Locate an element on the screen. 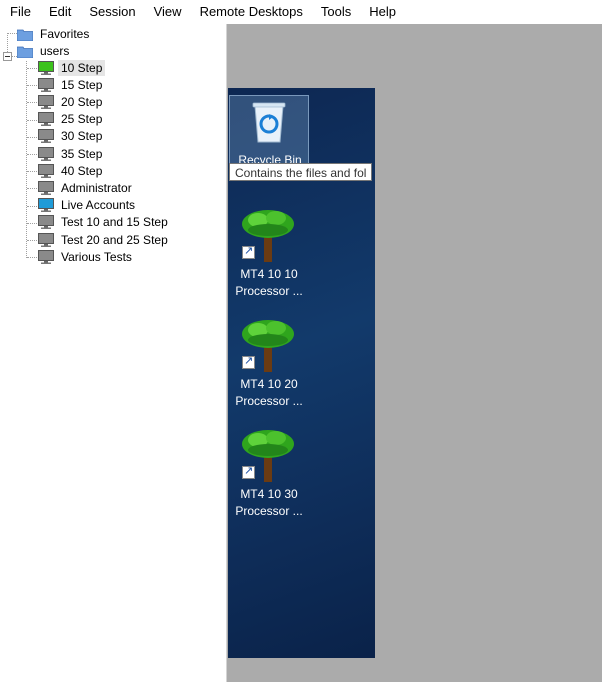 Image resolution: width=602 pixels, height=682 pixels. tree-item: Test 20 and 25 Step is located at coordinates (104, 239).